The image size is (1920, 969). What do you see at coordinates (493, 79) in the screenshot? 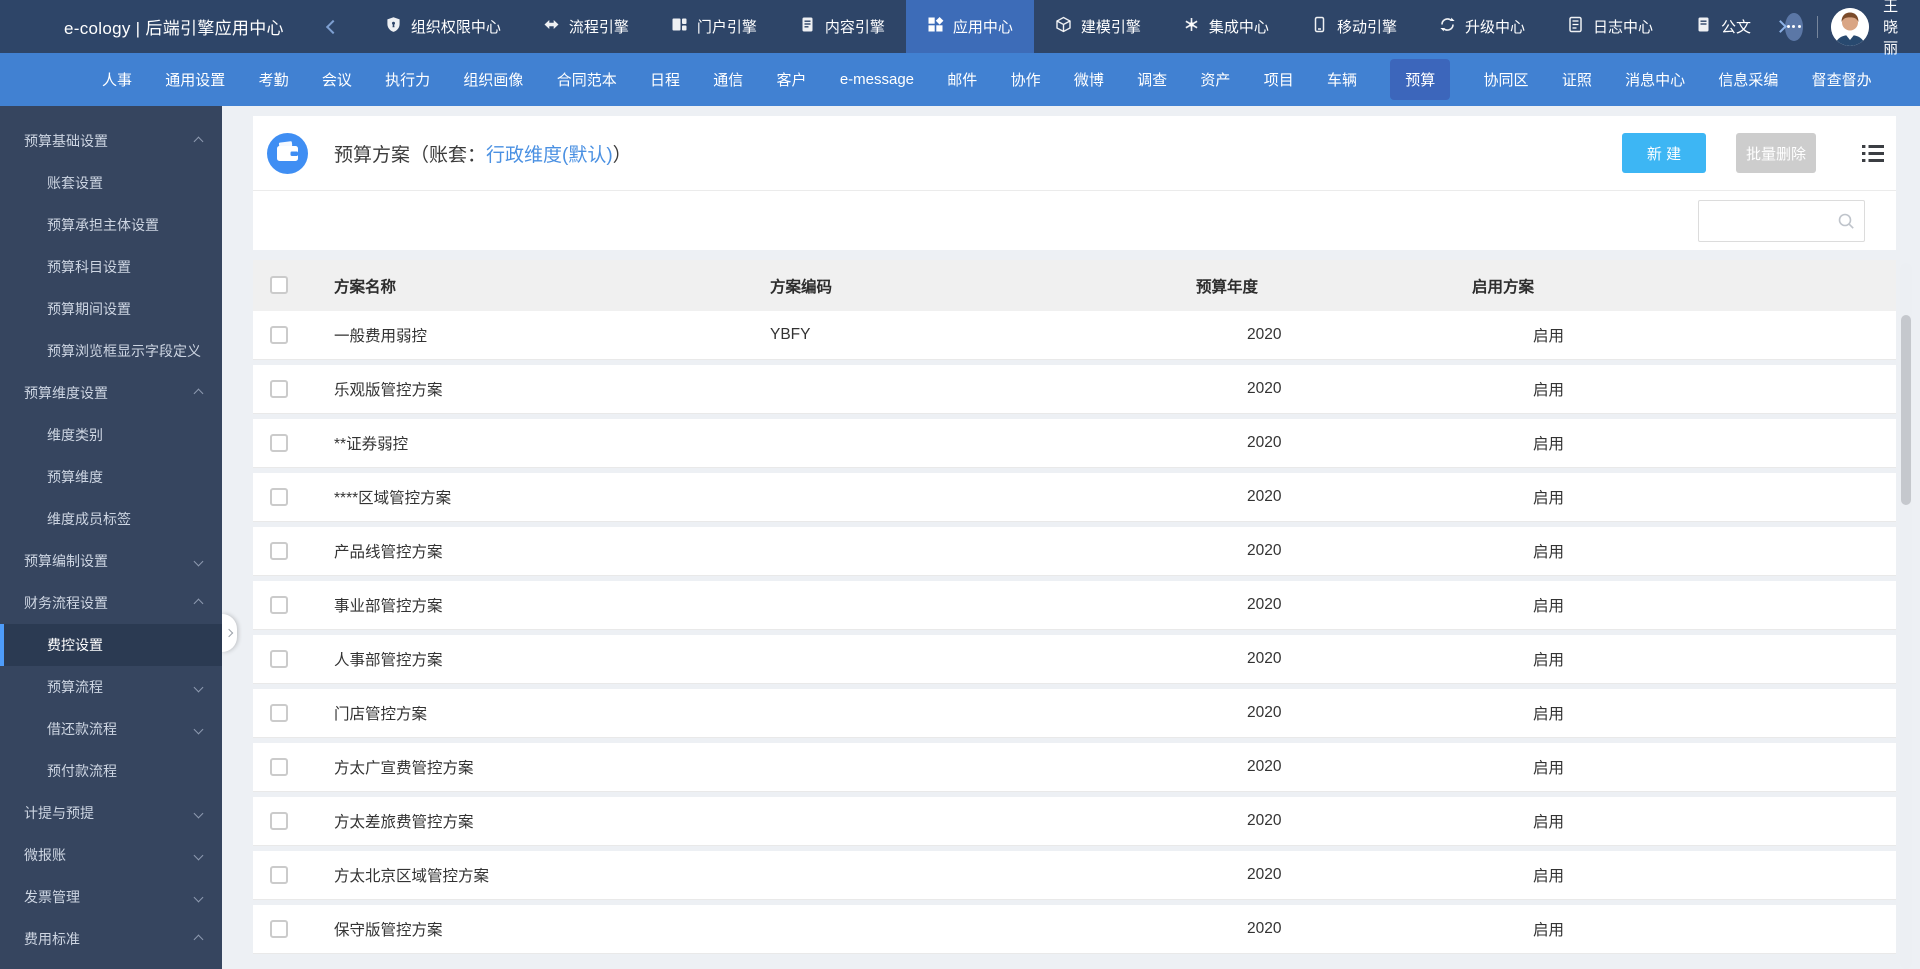
I see `subnav-item: 组织画像` at bounding box center [493, 79].